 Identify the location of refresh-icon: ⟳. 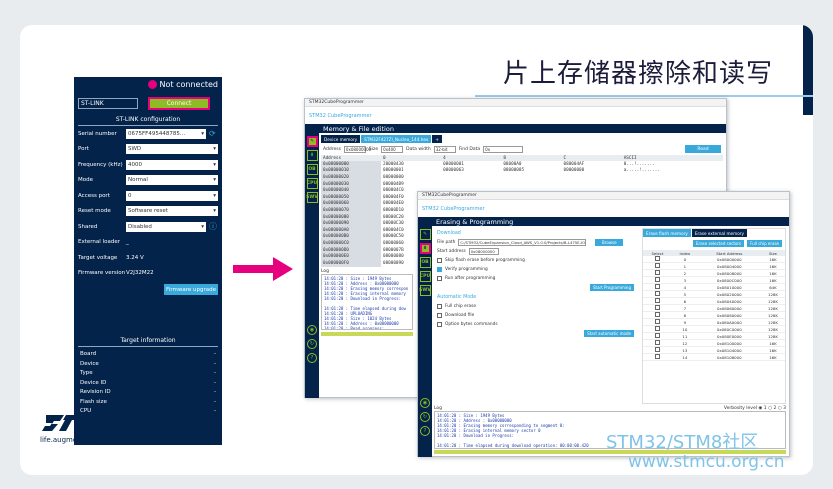
(213, 133).